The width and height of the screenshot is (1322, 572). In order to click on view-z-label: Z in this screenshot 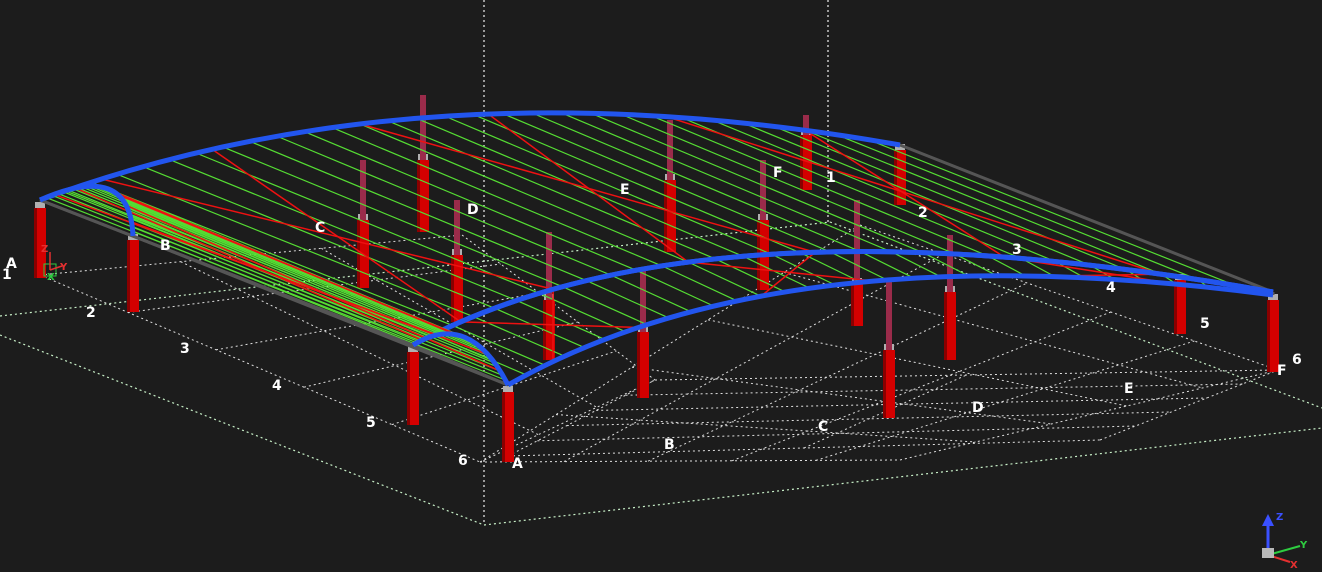, I will do `click(1279, 517)`.